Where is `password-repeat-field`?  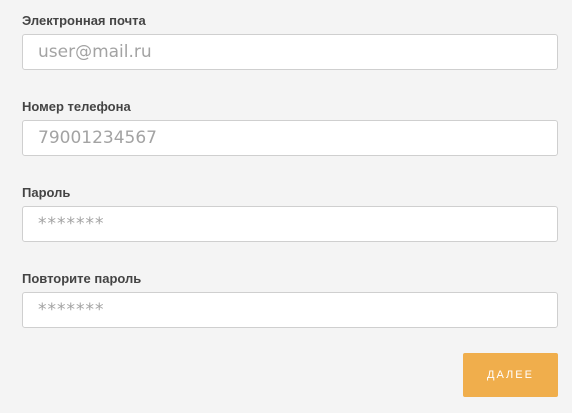 password-repeat-field is located at coordinates (290, 310).